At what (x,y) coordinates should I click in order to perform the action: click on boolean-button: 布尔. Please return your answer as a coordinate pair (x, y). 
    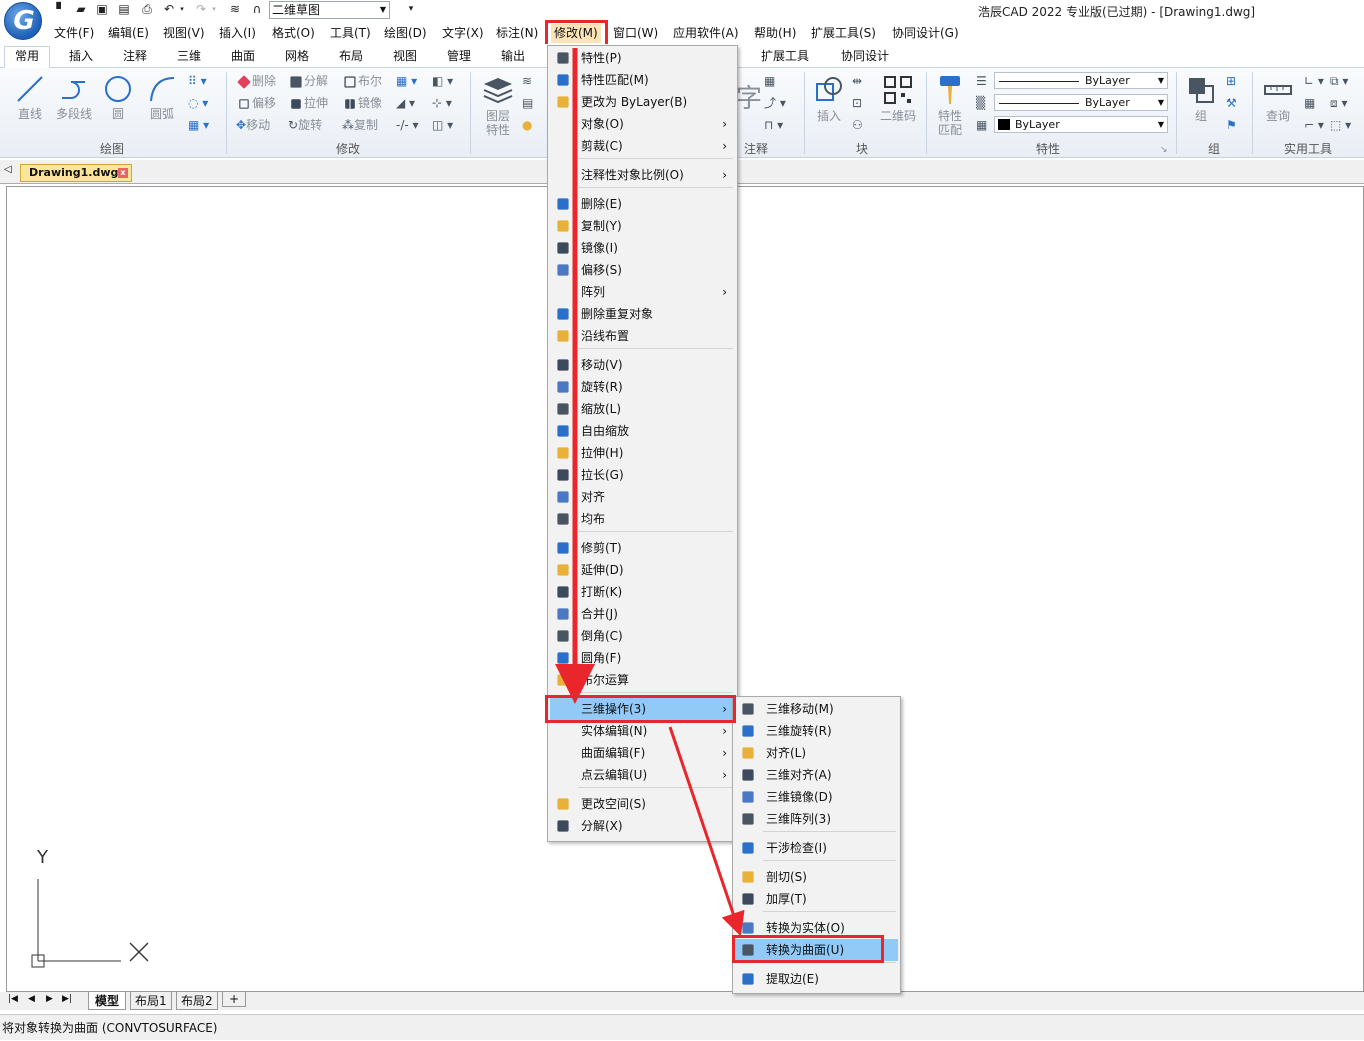
    Looking at the image, I should click on (362, 81).